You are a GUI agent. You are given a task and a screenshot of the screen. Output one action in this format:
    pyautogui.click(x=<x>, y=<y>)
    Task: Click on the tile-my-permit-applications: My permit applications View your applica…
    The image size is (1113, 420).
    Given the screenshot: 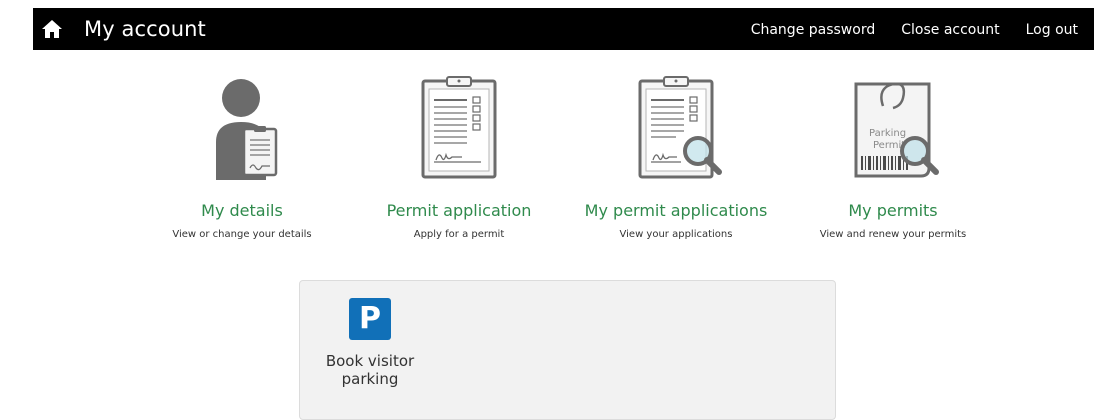 What is the action you would take?
    pyautogui.click(x=676, y=158)
    